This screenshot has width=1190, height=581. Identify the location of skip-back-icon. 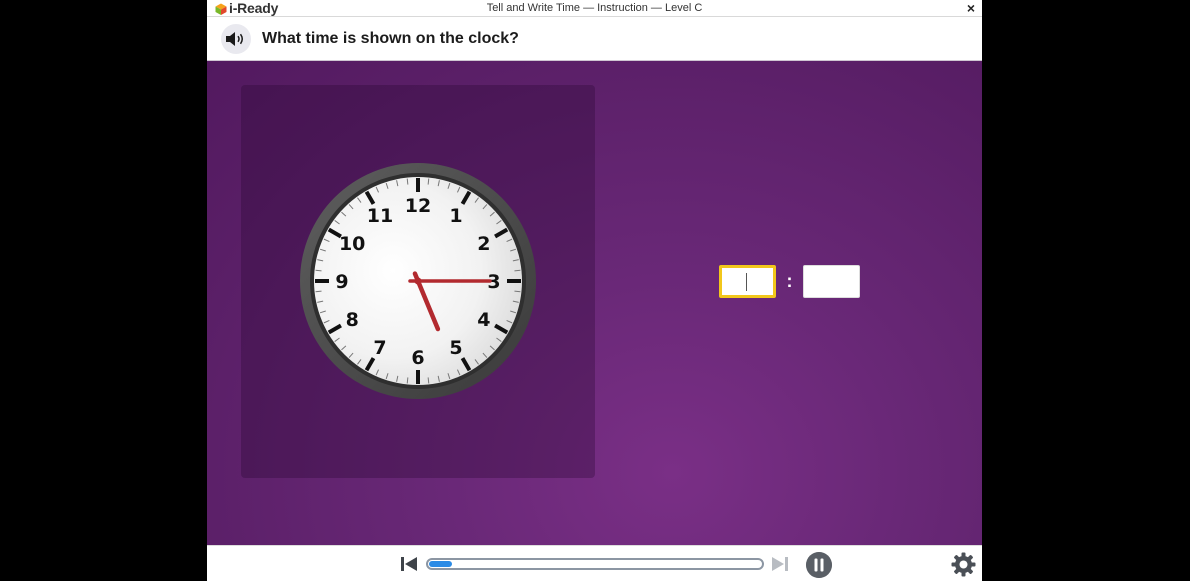
(409, 564).